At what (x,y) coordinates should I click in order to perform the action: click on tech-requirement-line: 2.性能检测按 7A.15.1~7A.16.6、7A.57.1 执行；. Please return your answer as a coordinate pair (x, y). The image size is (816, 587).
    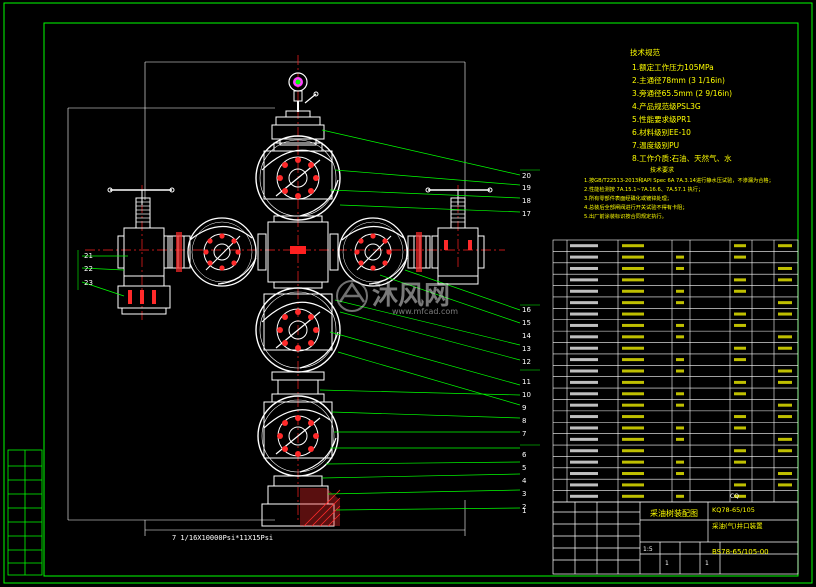
    Looking at the image, I should click on (643, 189).